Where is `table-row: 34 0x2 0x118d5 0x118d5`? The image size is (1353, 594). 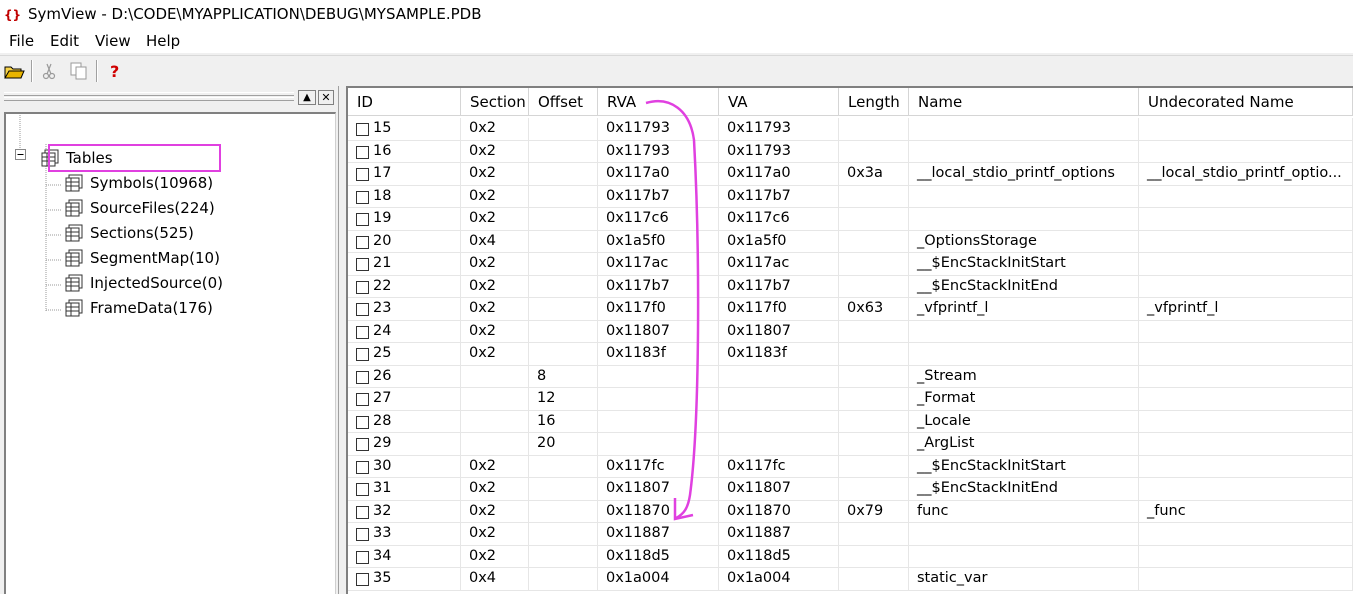 table-row: 34 0x2 0x118d5 0x118d5 is located at coordinates (850, 556).